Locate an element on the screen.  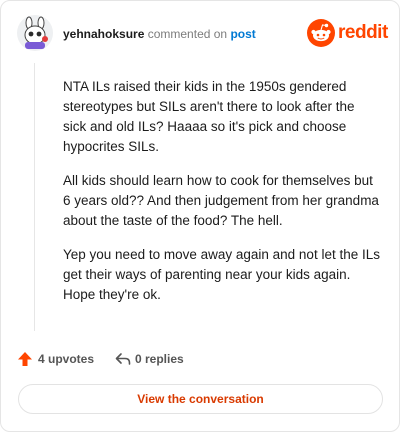
view-conversation-button: View the conversation is located at coordinates (200, 399).